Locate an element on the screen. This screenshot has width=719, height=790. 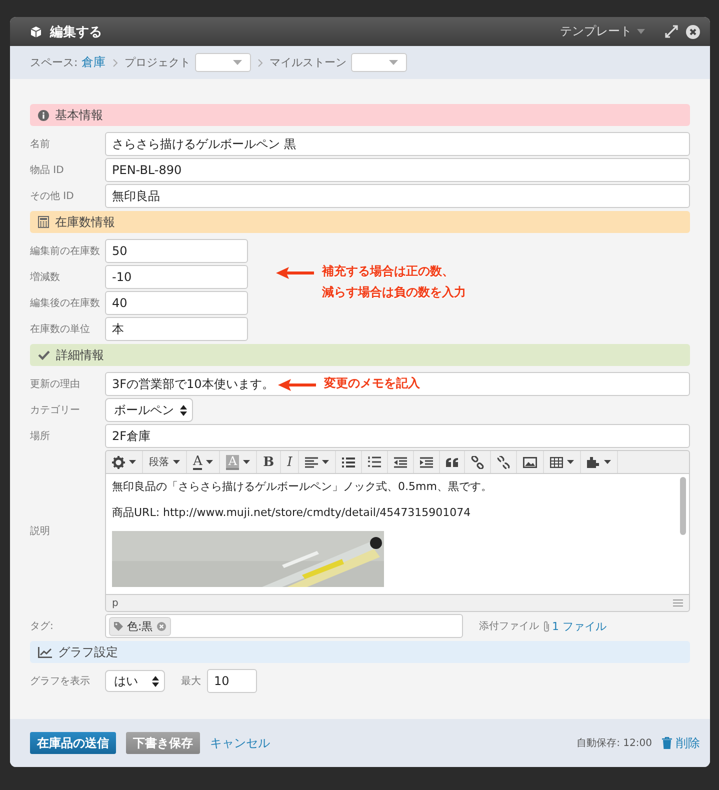
quote-icon is located at coordinates (452, 462).